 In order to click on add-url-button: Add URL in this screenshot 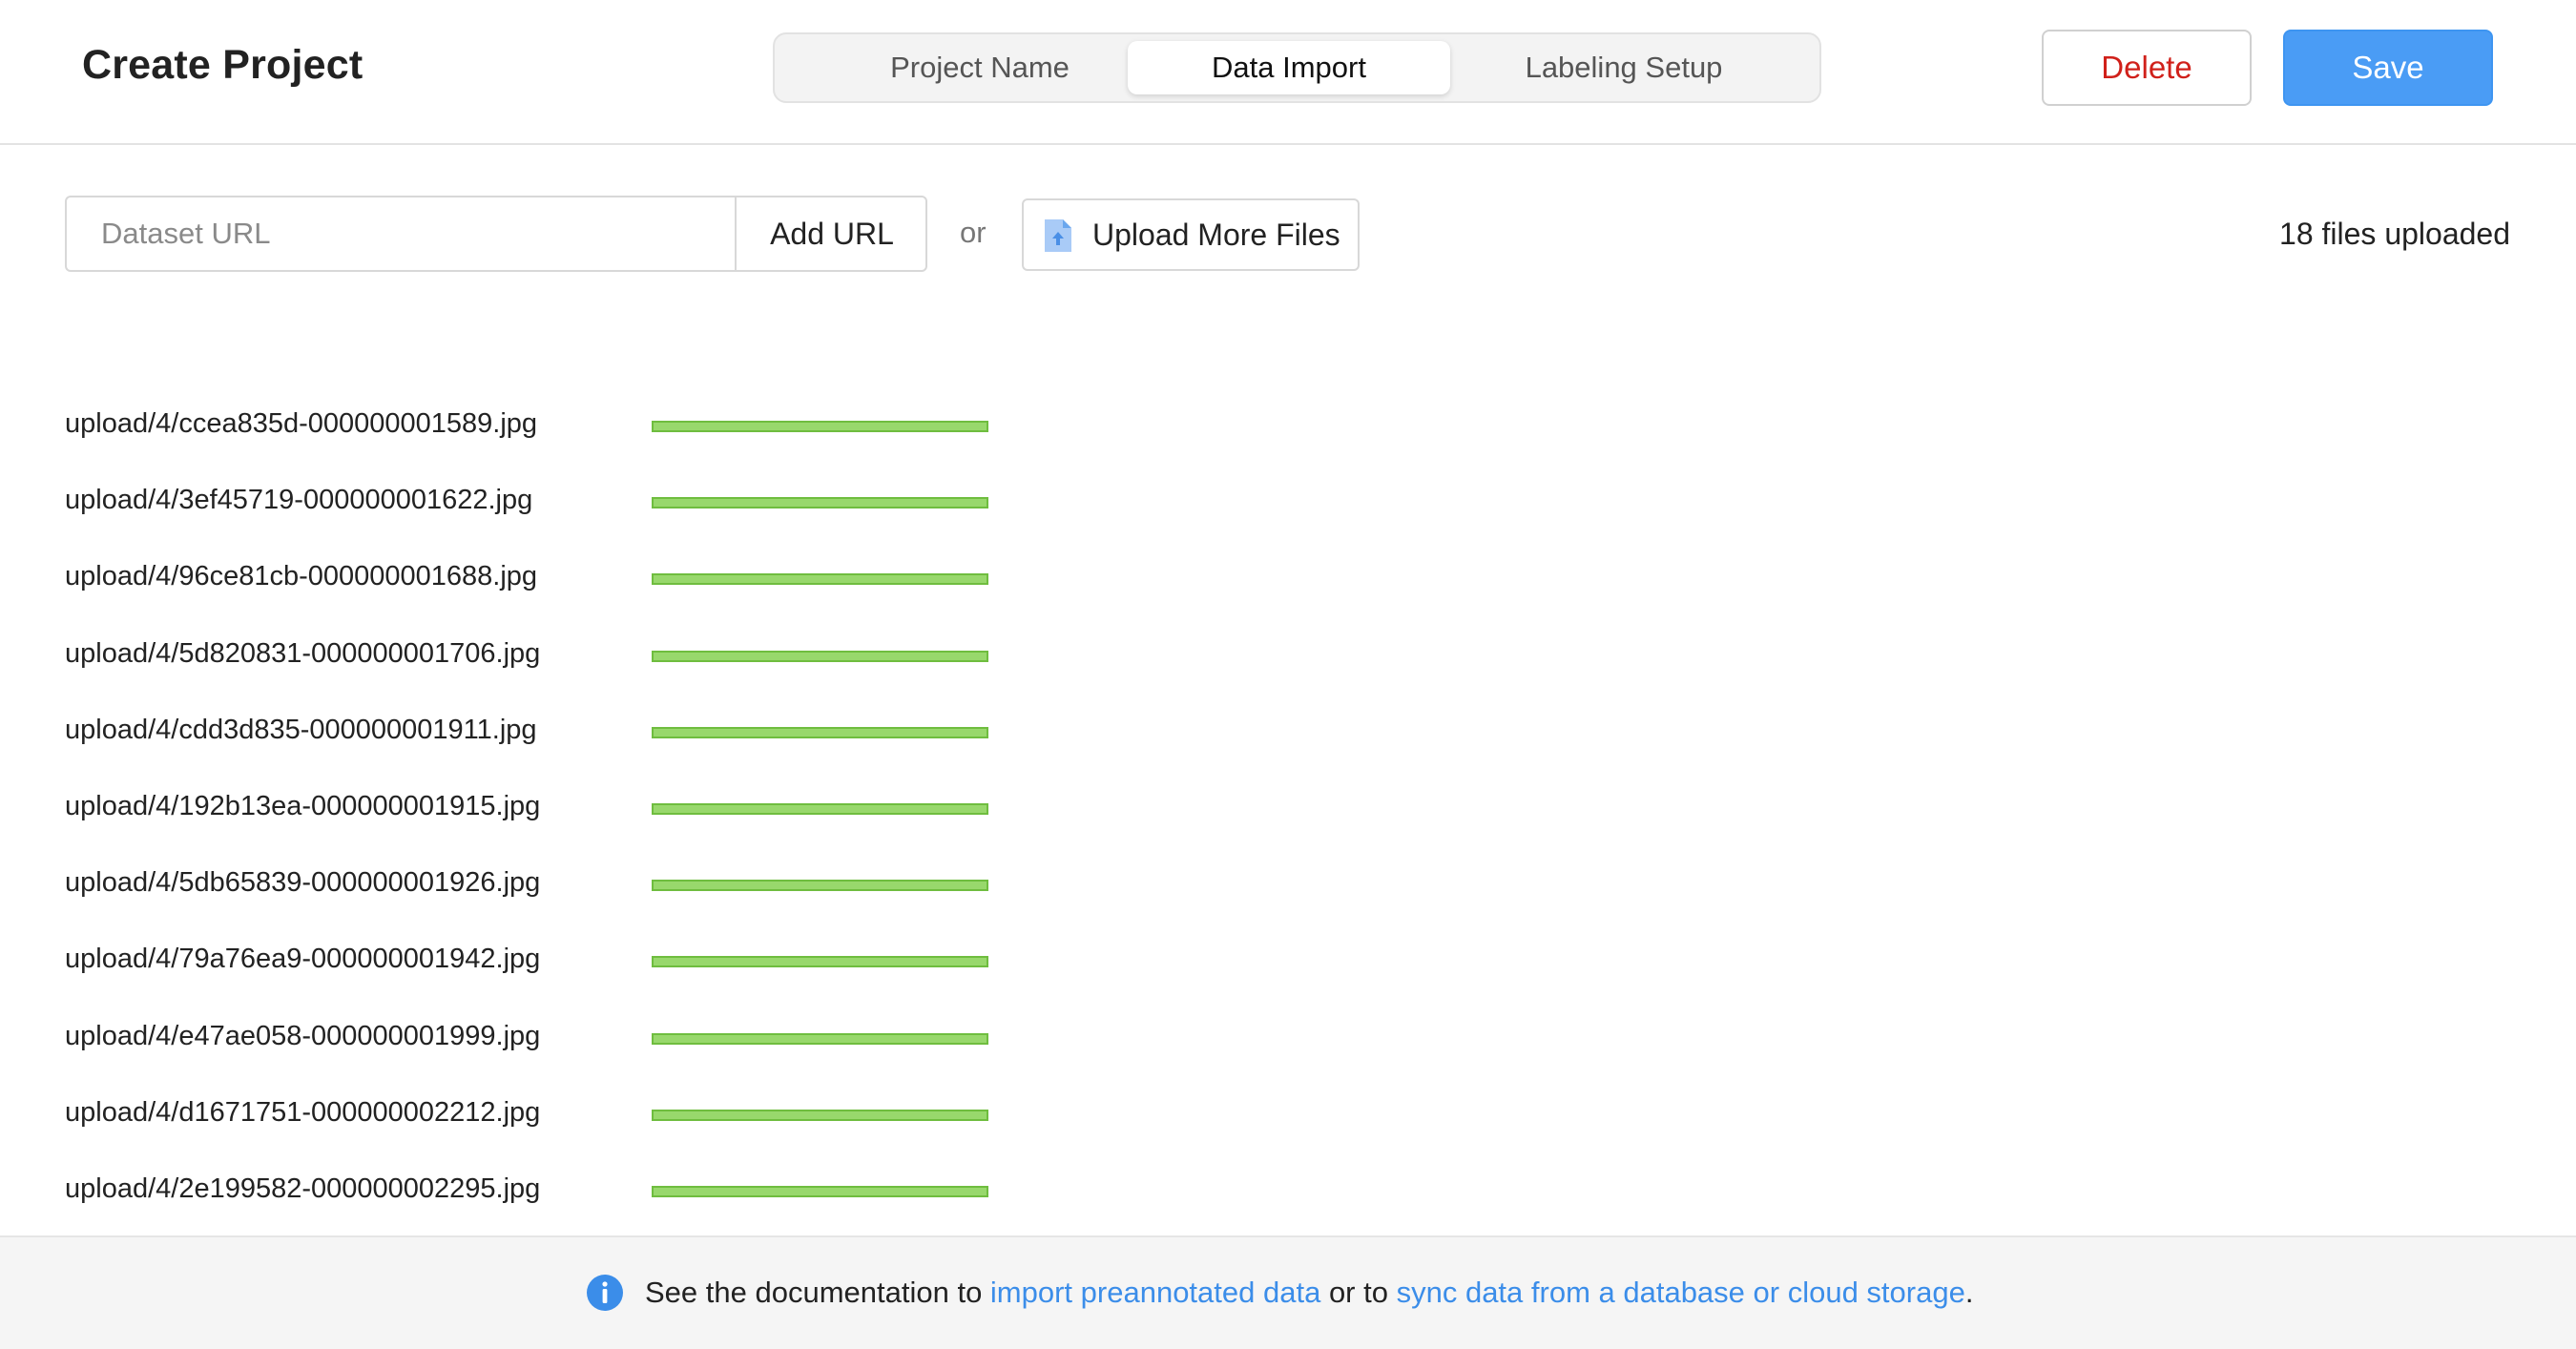, I will do `click(831, 233)`.